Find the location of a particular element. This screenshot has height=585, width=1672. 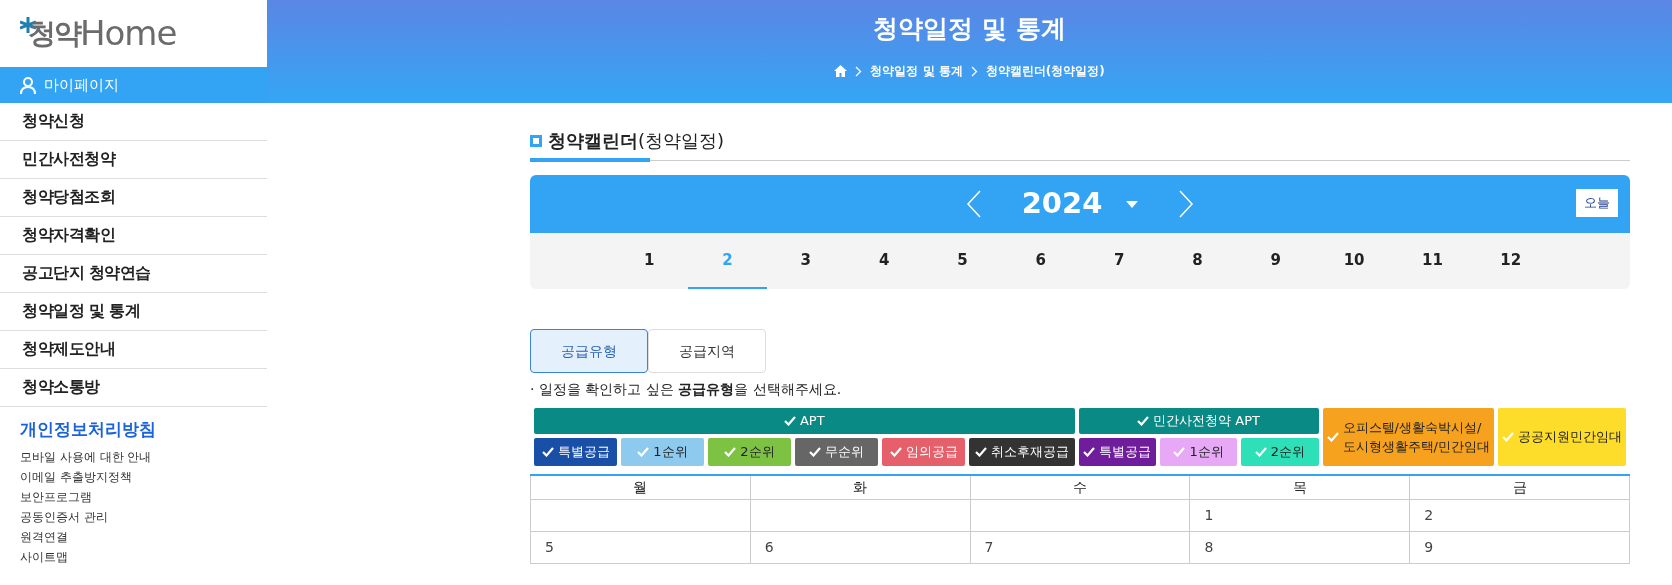

filter-chip: 민간사전청약 APT is located at coordinates (1198, 421).